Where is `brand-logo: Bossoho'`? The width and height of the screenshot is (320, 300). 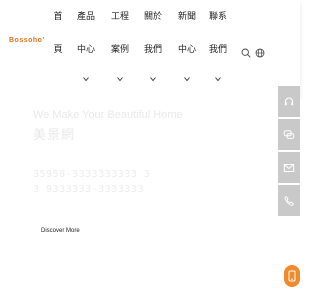
brand-logo: Bossoho' is located at coordinates (27, 40).